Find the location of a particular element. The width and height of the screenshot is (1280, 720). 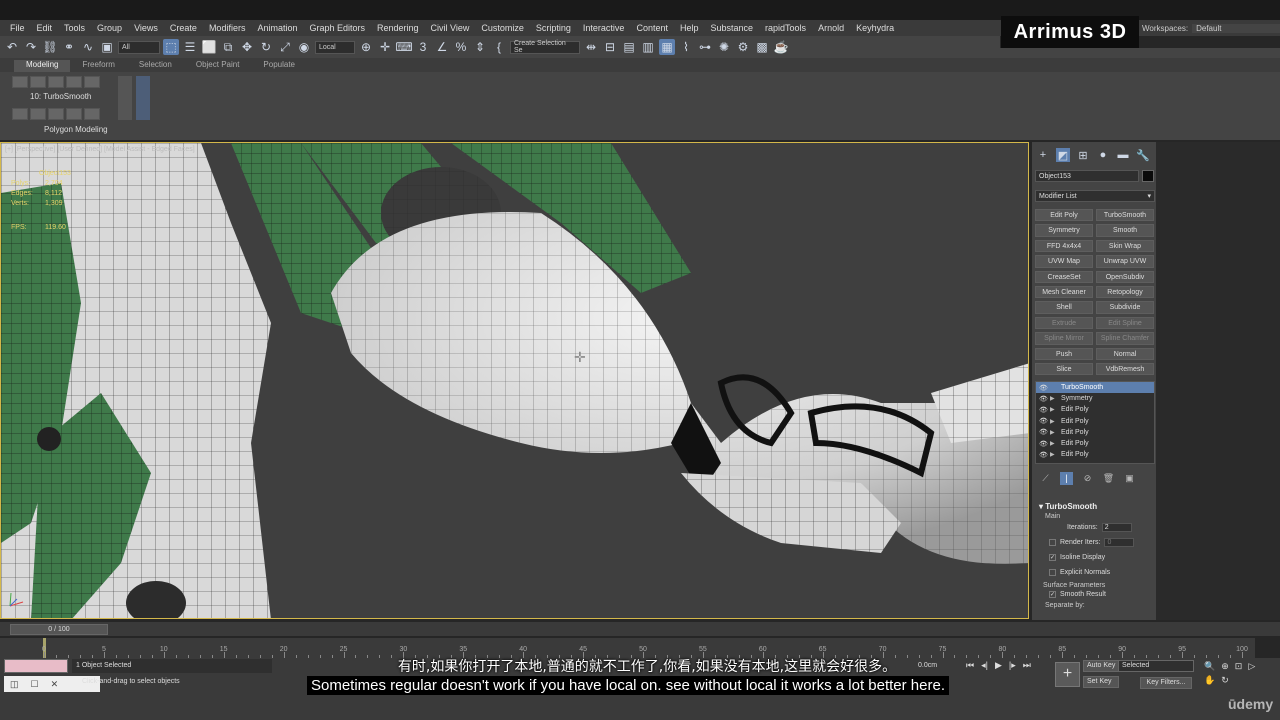

percent-snap-icon: % is located at coordinates (461, 47).